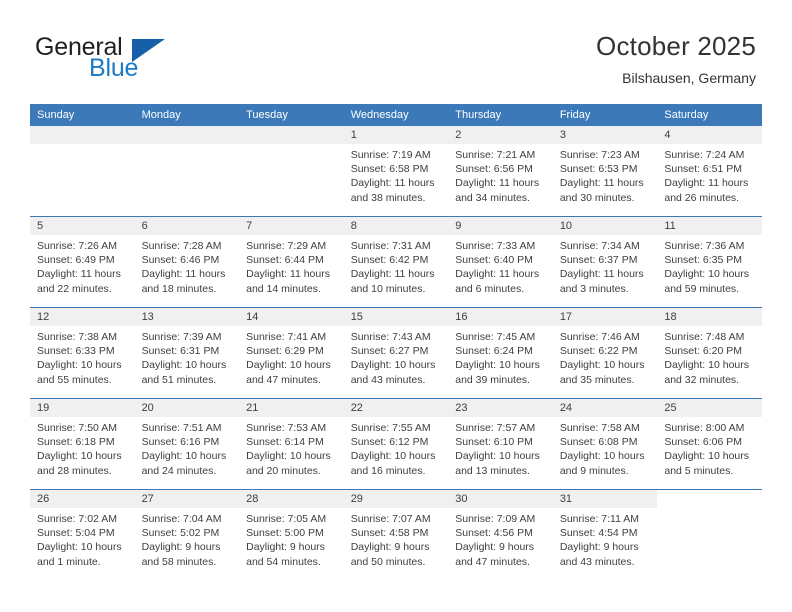 This screenshot has width=792, height=612. Describe the element at coordinates (390, 337) in the screenshot. I see `sunrise-time: Sunrise: 7:43 AM` at that location.